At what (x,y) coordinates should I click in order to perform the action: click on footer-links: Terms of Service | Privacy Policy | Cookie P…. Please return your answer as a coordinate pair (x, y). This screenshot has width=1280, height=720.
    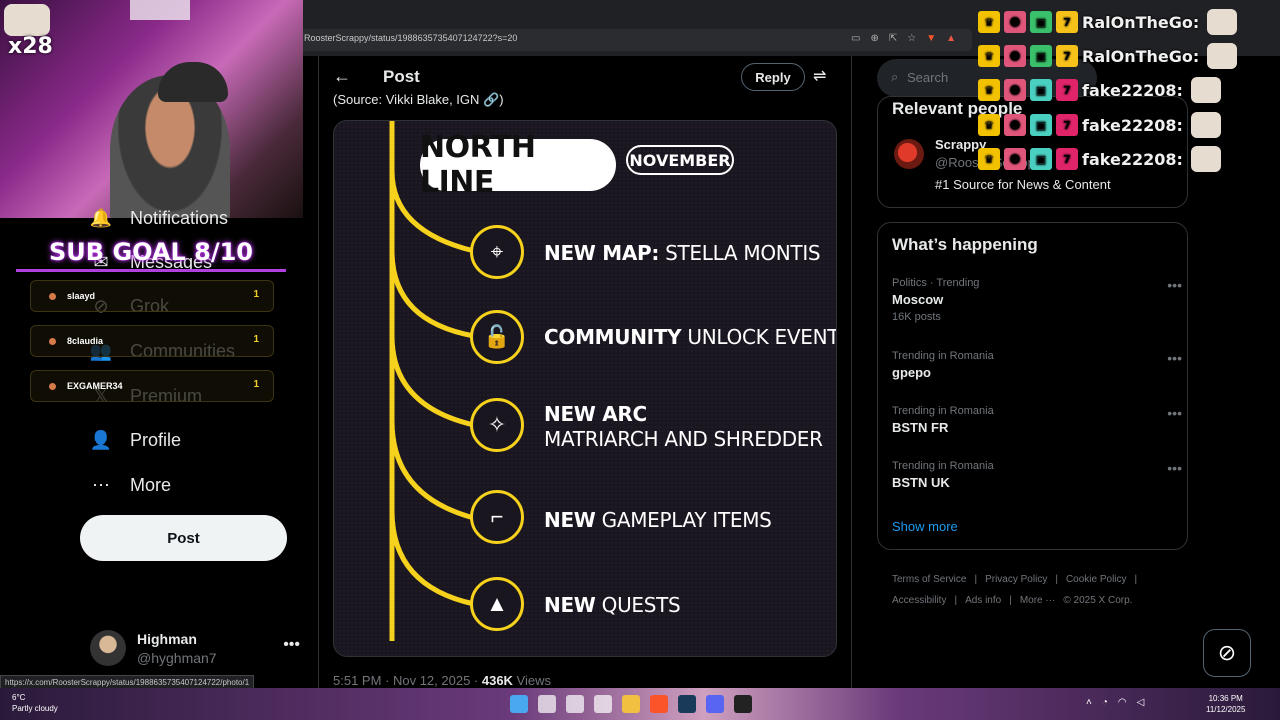
    Looking at the image, I should click on (1037, 590).